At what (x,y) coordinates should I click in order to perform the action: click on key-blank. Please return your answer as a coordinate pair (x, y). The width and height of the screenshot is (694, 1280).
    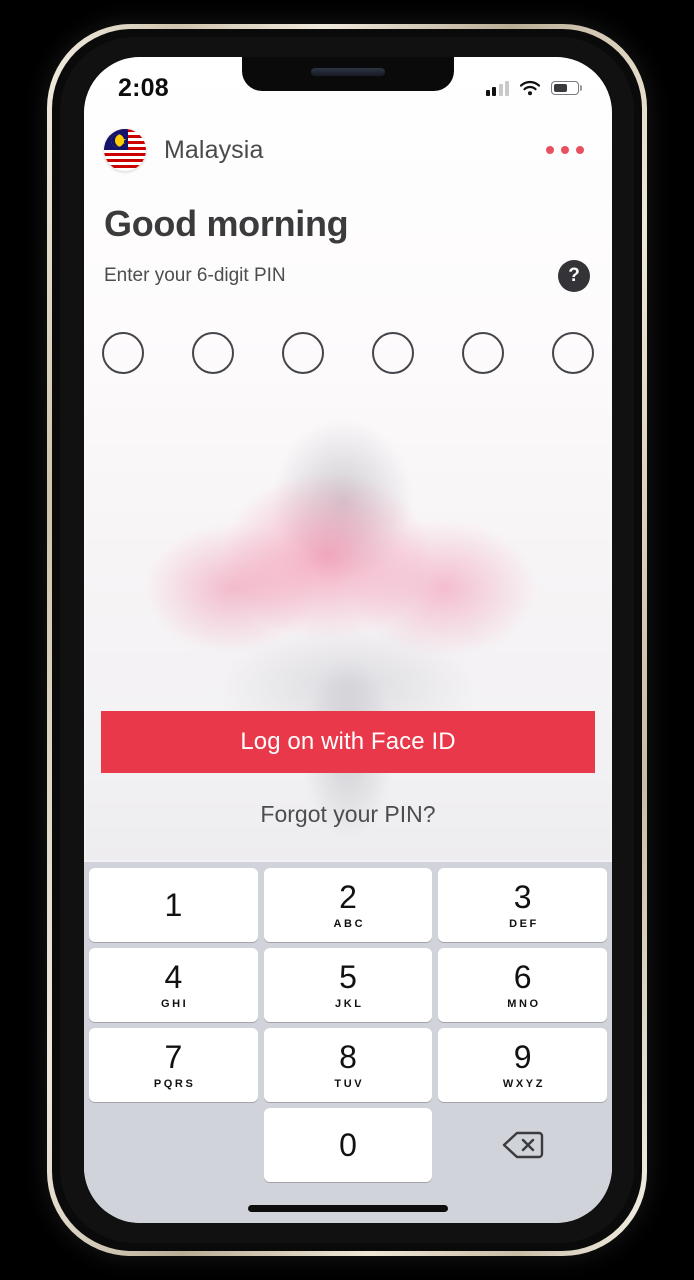
    Looking at the image, I should click on (173, 1145).